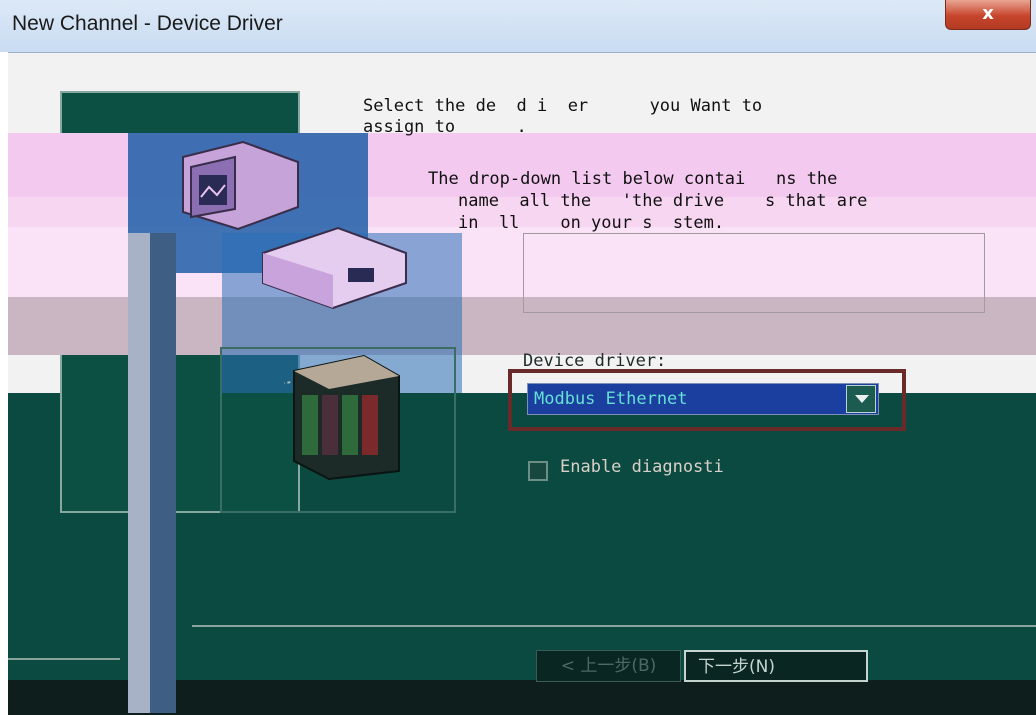  Describe the element at coordinates (611, 399) in the screenshot. I see `device-driver-value: Modbus Ethernet` at that location.